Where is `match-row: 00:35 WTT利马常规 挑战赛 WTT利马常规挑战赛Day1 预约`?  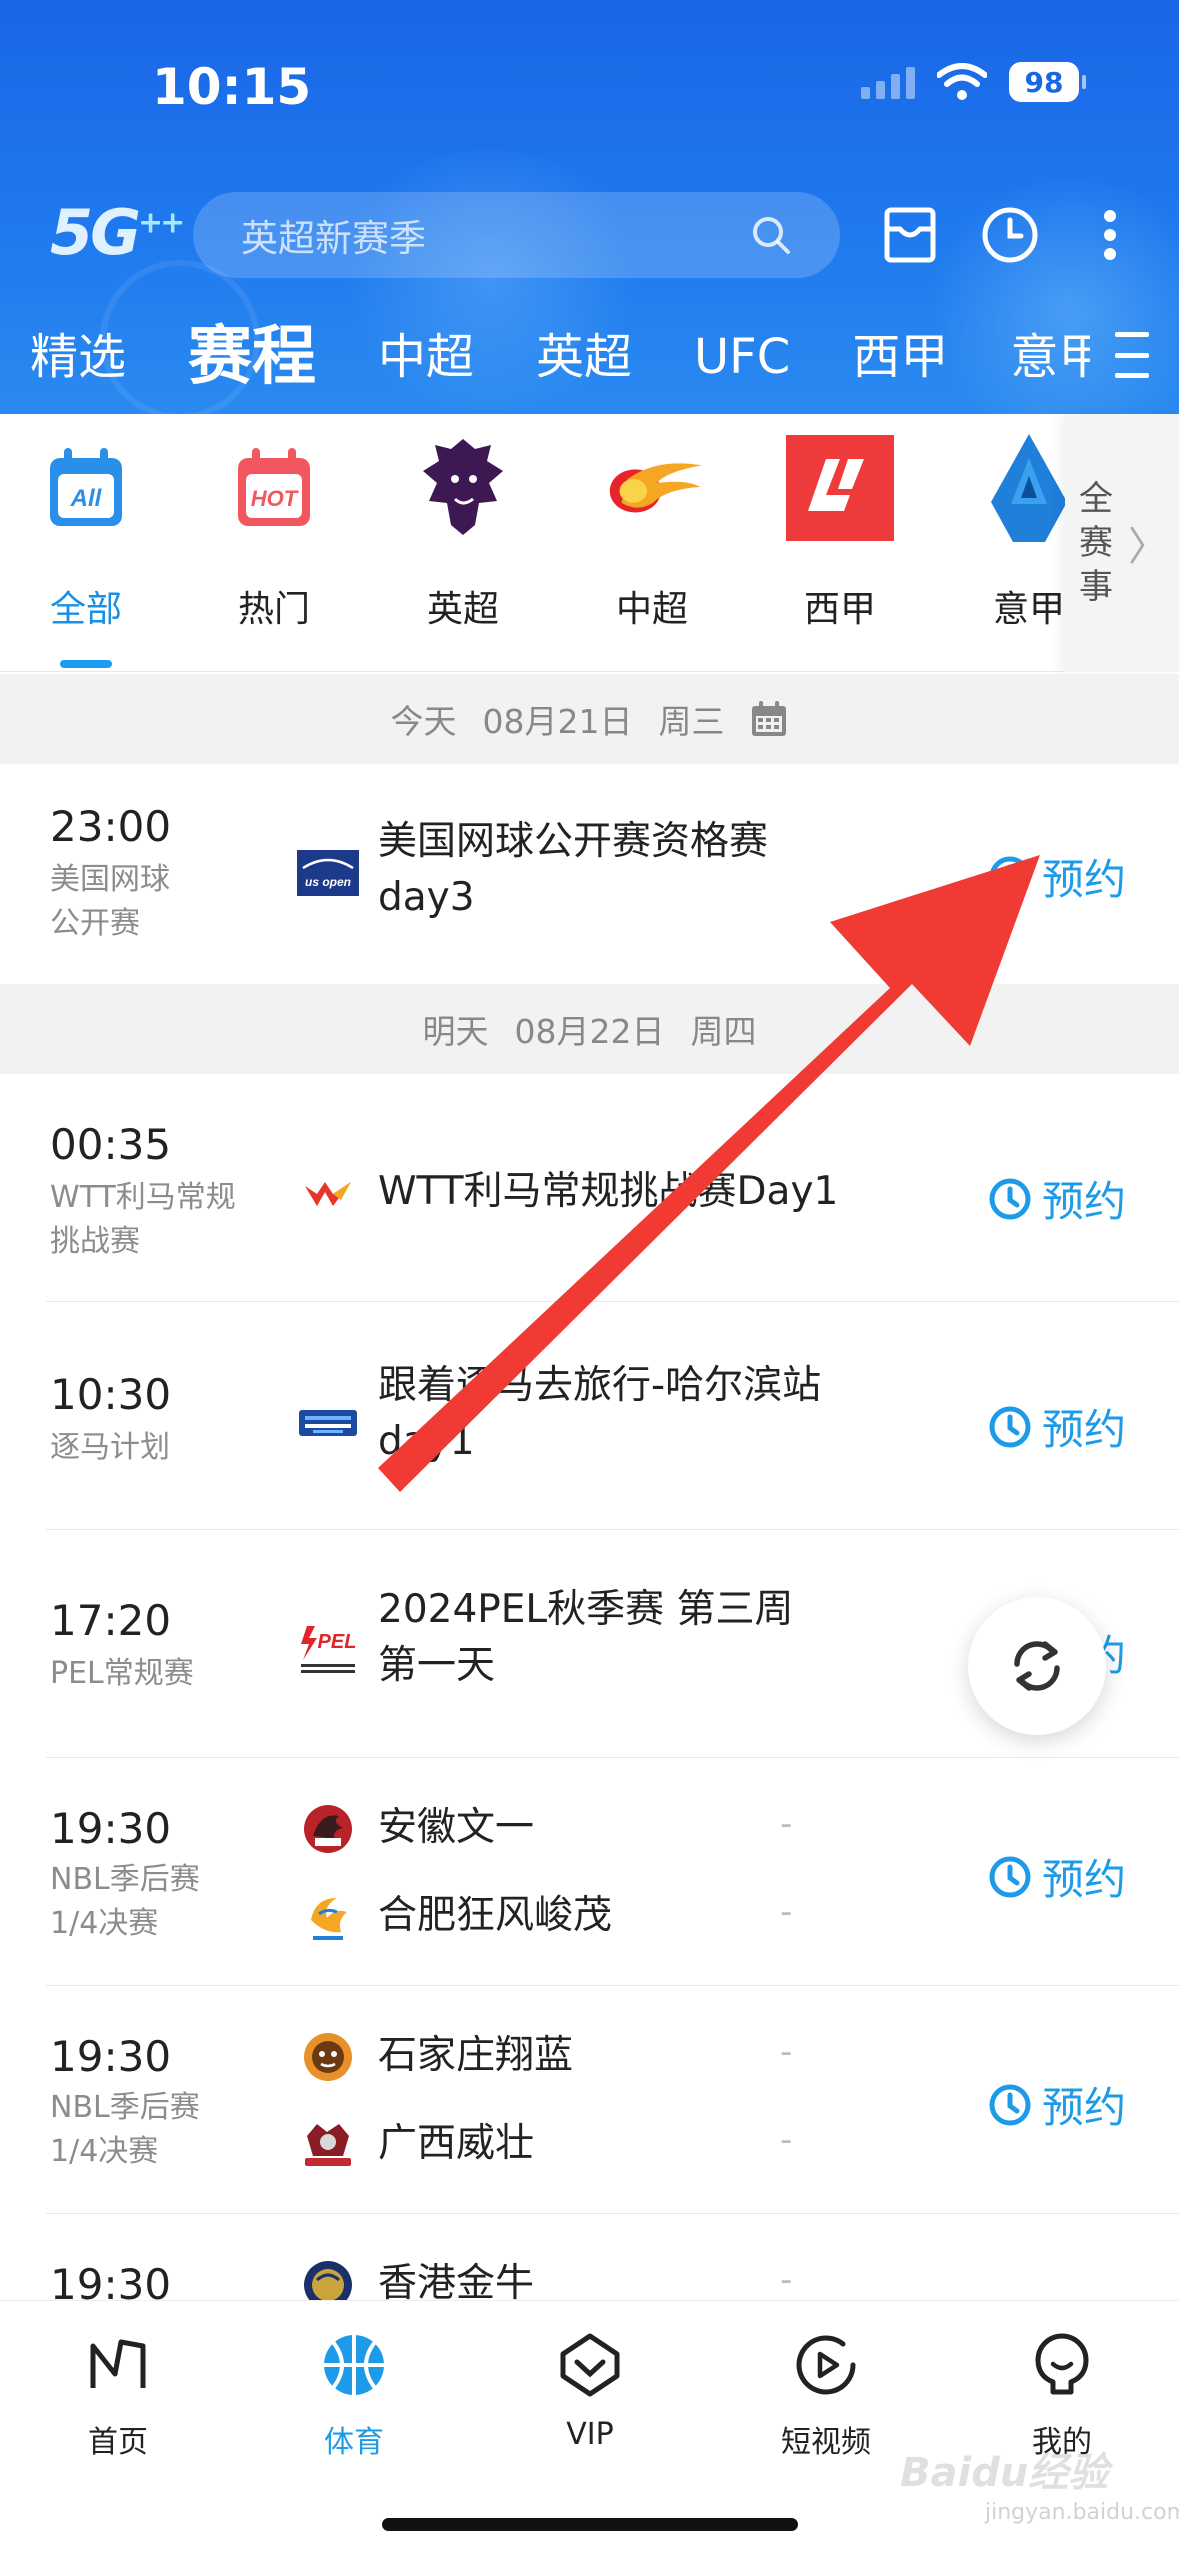 match-row: 00:35 WTT利马常规 挑战赛 WTT利马常规挑战赛Day1 预约 is located at coordinates (589, 1188).